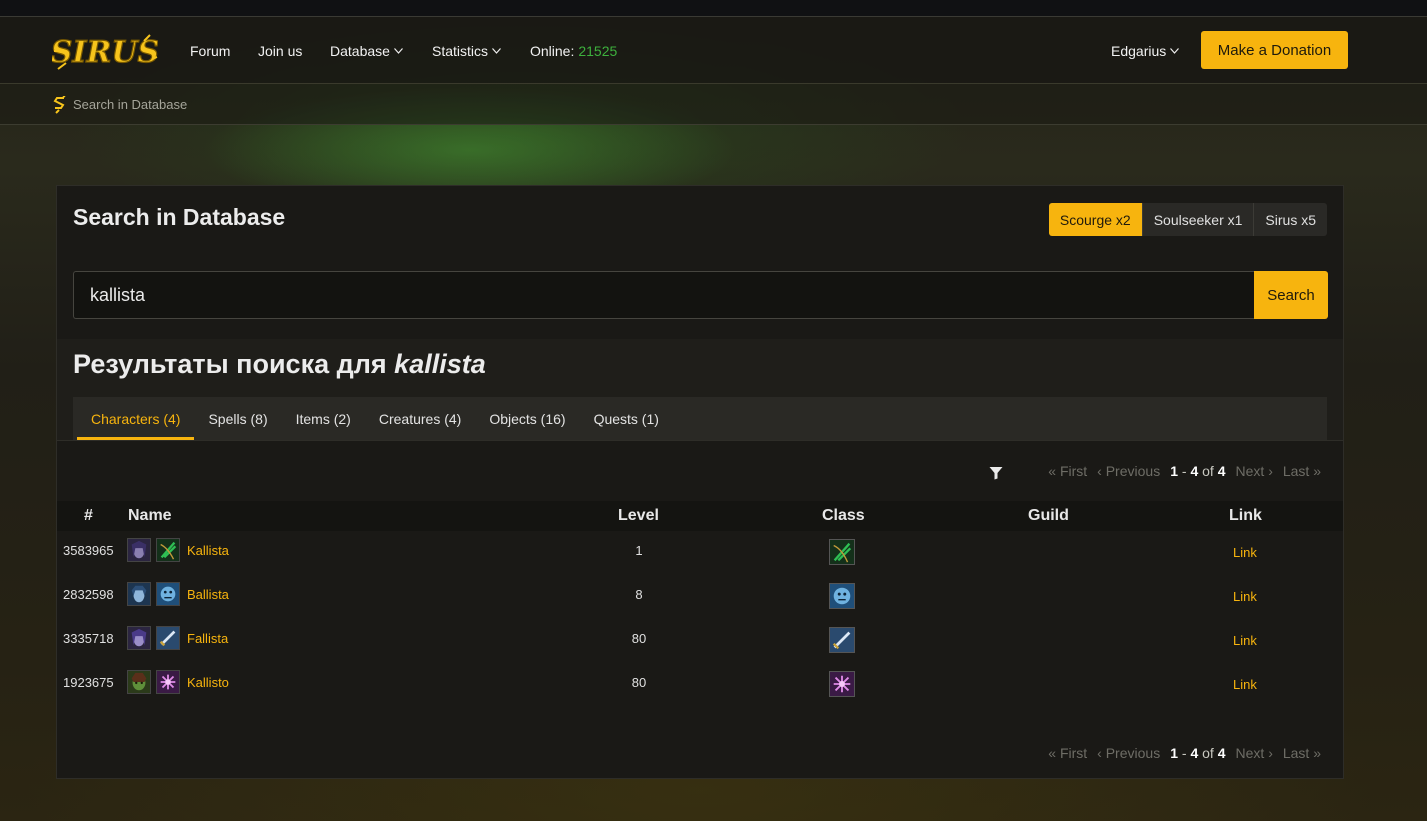 The height and width of the screenshot is (821, 1427). Describe the element at coordinates (230, 364) in the screenshot. I see `results-heading-prefix: Результаты поиска для` at that location.